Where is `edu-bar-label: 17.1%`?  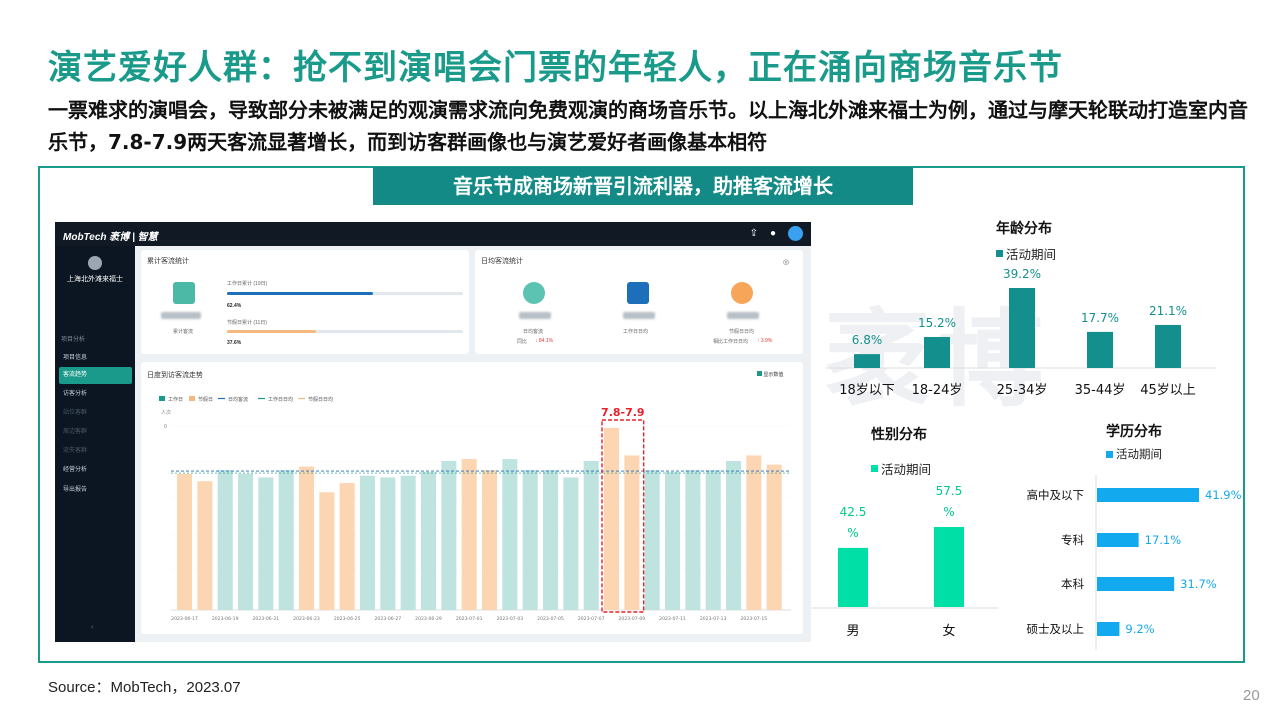 edu-bar-label: 17.1% is located at coordinates (1163, 540).